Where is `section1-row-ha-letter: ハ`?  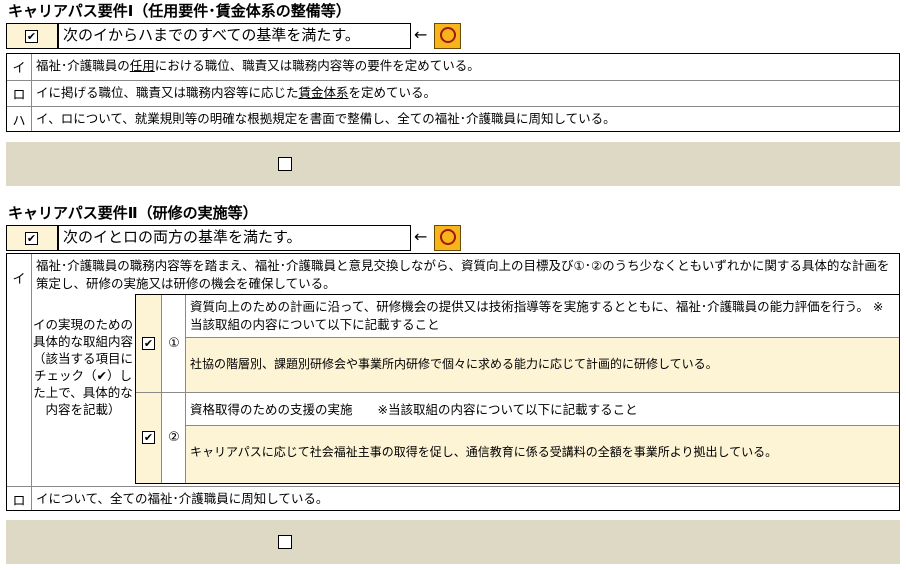 section1-row-ha-letter: ハ is located at coordinates (19, 121).